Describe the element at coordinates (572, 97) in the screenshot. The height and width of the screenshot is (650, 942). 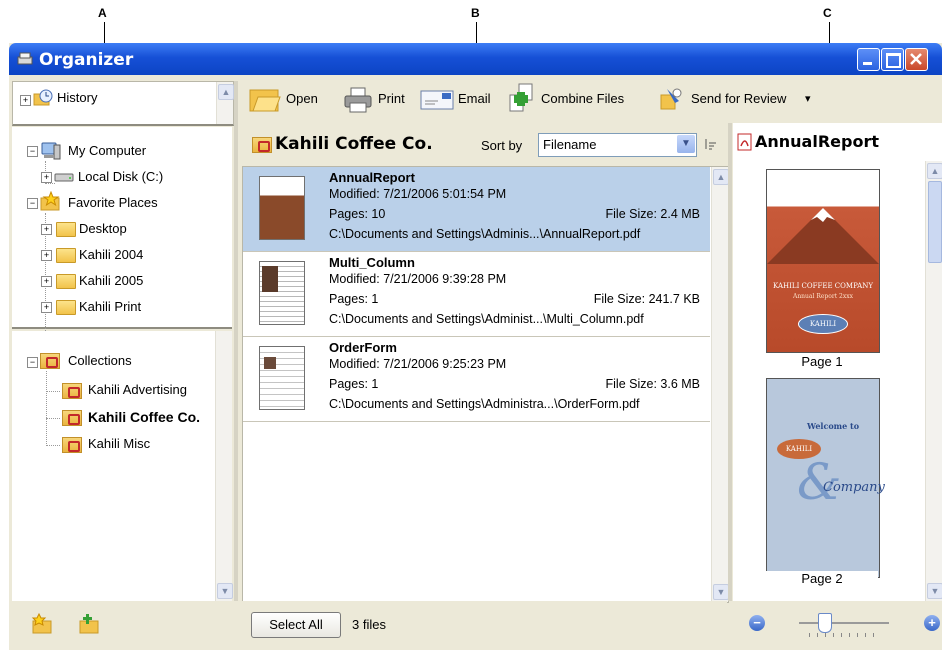
I see `combine-files-button: Combine Files` at that location.